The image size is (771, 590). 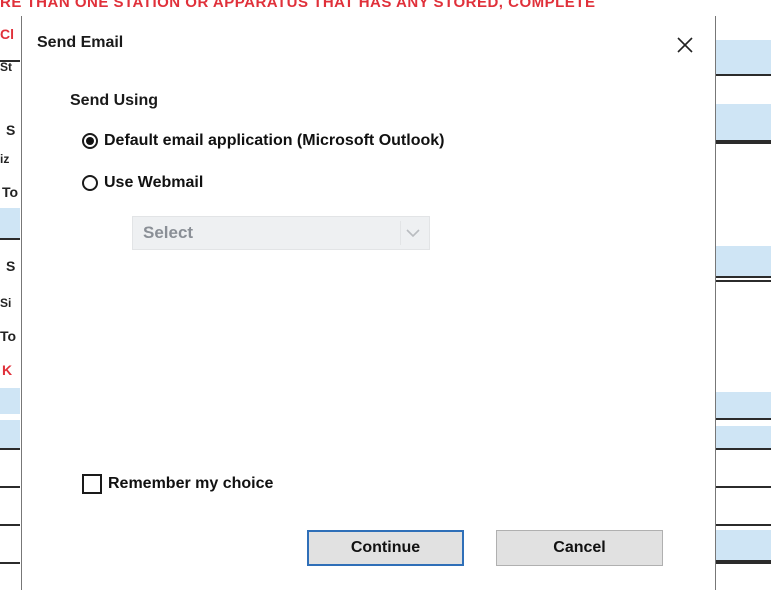 What do you see at coordinates (168, 232) in the screenshot?
I see `select-value: Select` at bounding box center [168, 232].